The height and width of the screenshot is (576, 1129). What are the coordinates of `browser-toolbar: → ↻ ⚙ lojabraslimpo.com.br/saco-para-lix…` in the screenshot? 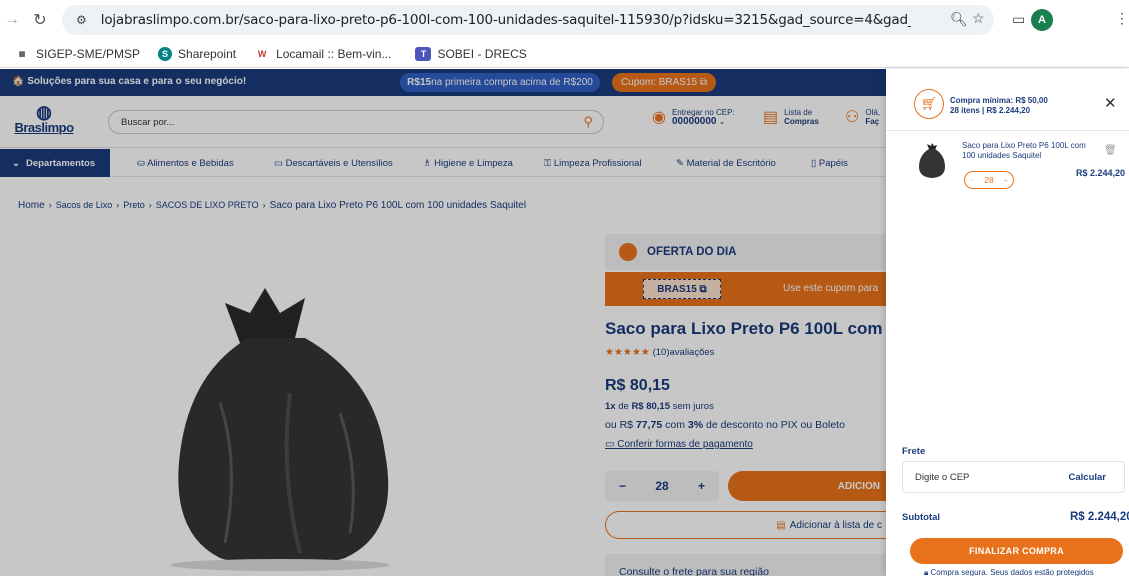 It's located at (564, 20).